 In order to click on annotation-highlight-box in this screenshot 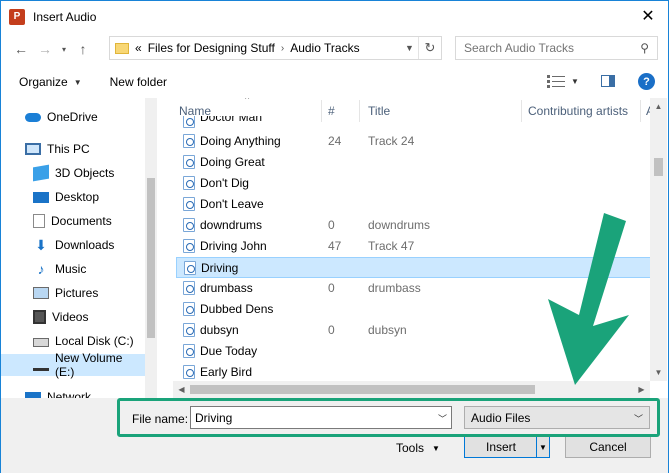, I will do `click(388, 417)`.